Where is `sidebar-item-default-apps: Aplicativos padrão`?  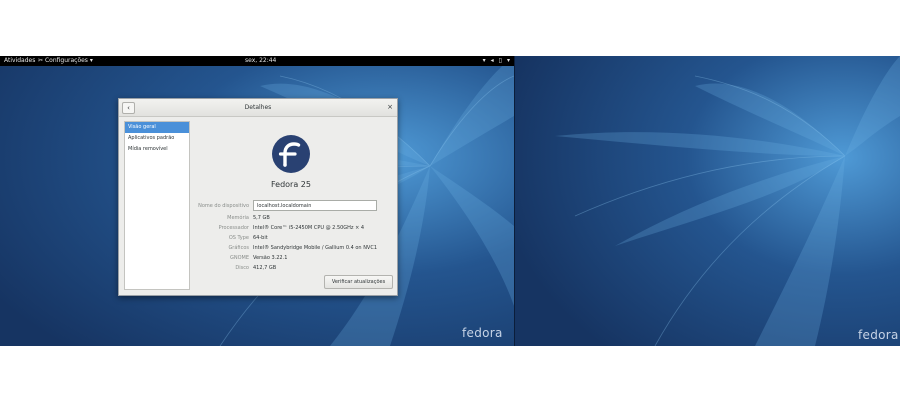 sidebar-item-default-apps: Aplicativos padrão is located at coordinates (157, 138).